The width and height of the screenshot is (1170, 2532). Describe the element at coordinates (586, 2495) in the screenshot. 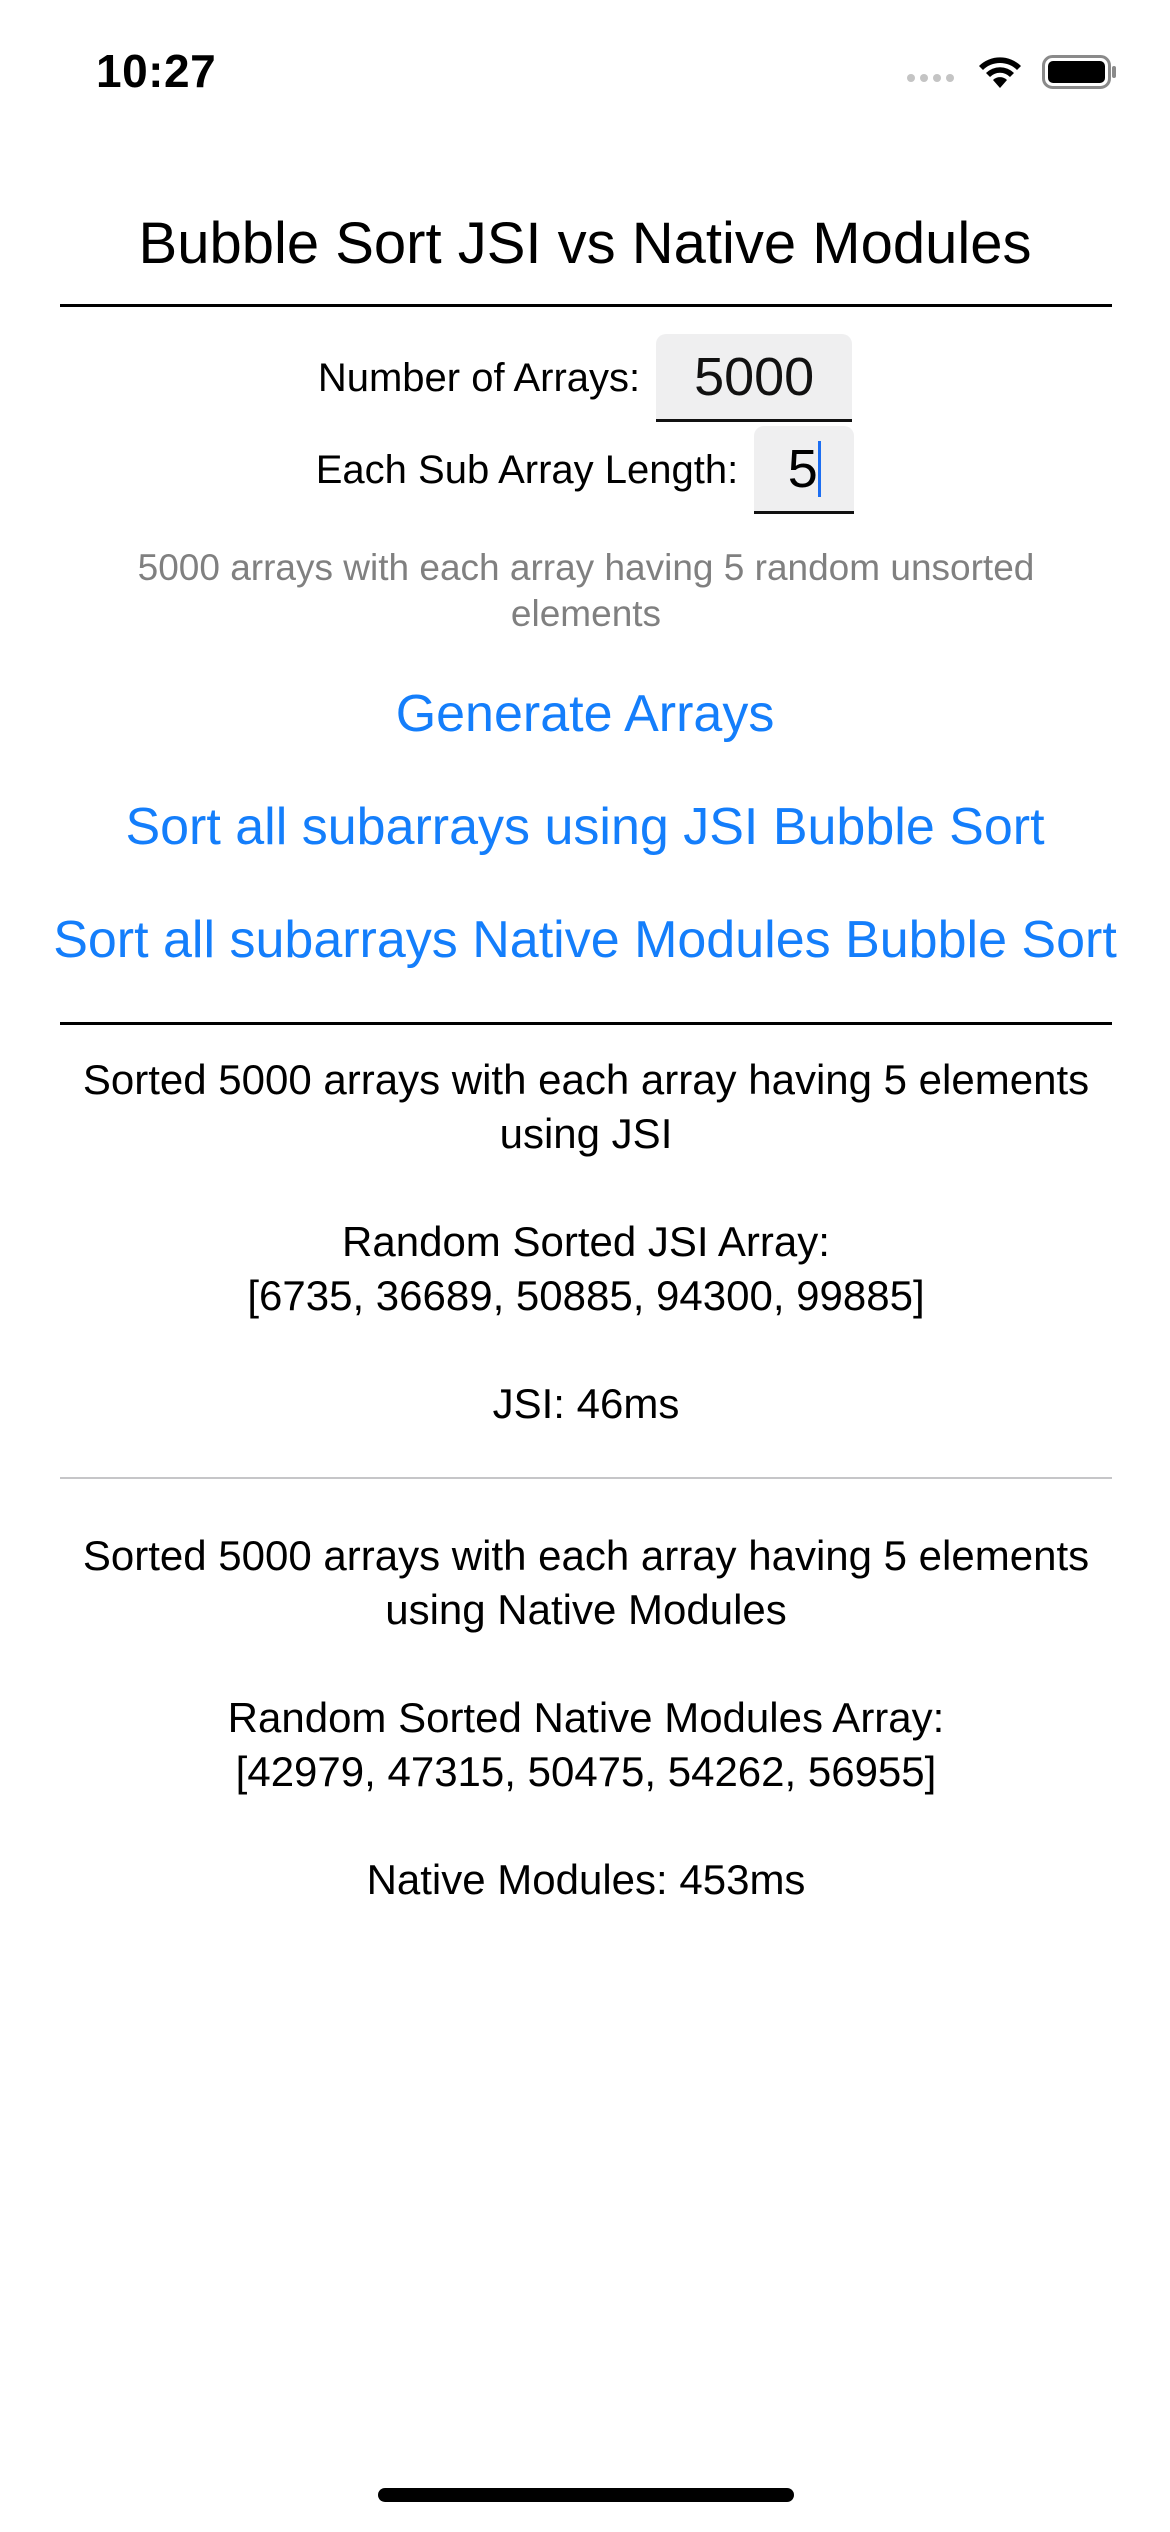

I see `home-indicator` at that location.